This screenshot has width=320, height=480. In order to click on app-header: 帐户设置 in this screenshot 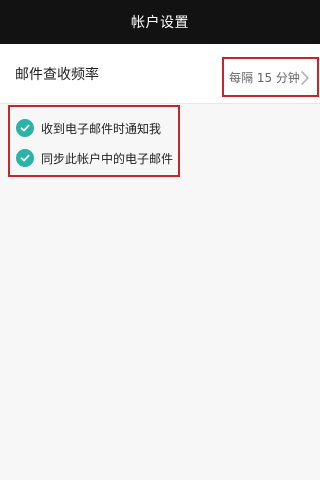, I will do `click(160, 22)`.